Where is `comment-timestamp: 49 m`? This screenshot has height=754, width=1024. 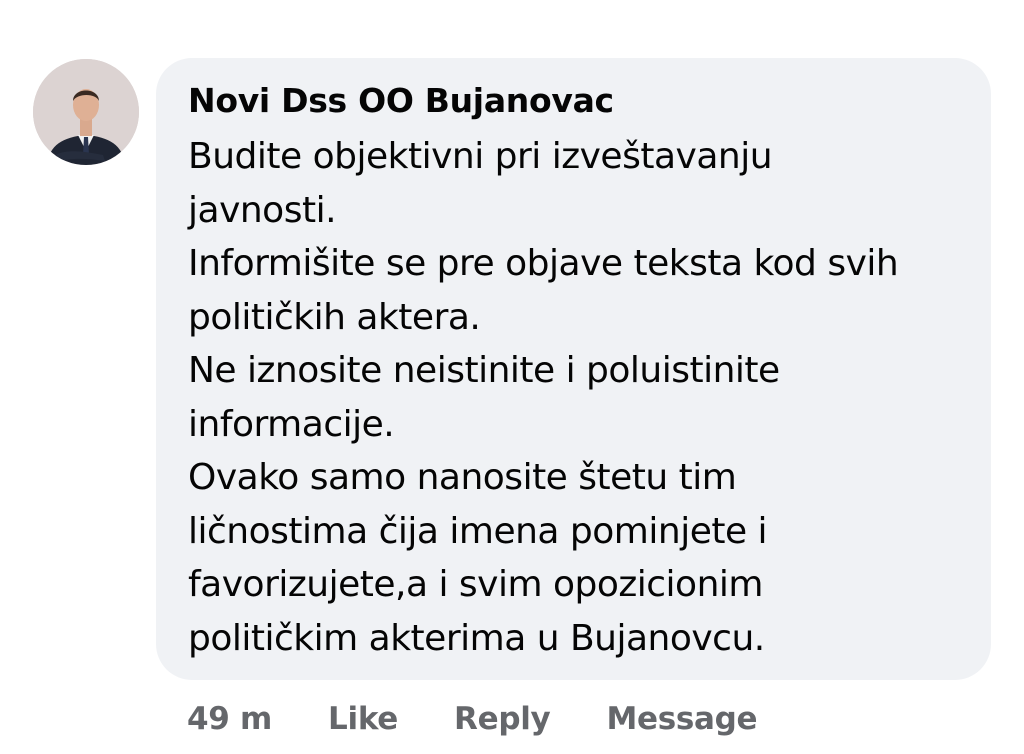 comment-timestamp: 49 m is located at coordinates (229, 719).